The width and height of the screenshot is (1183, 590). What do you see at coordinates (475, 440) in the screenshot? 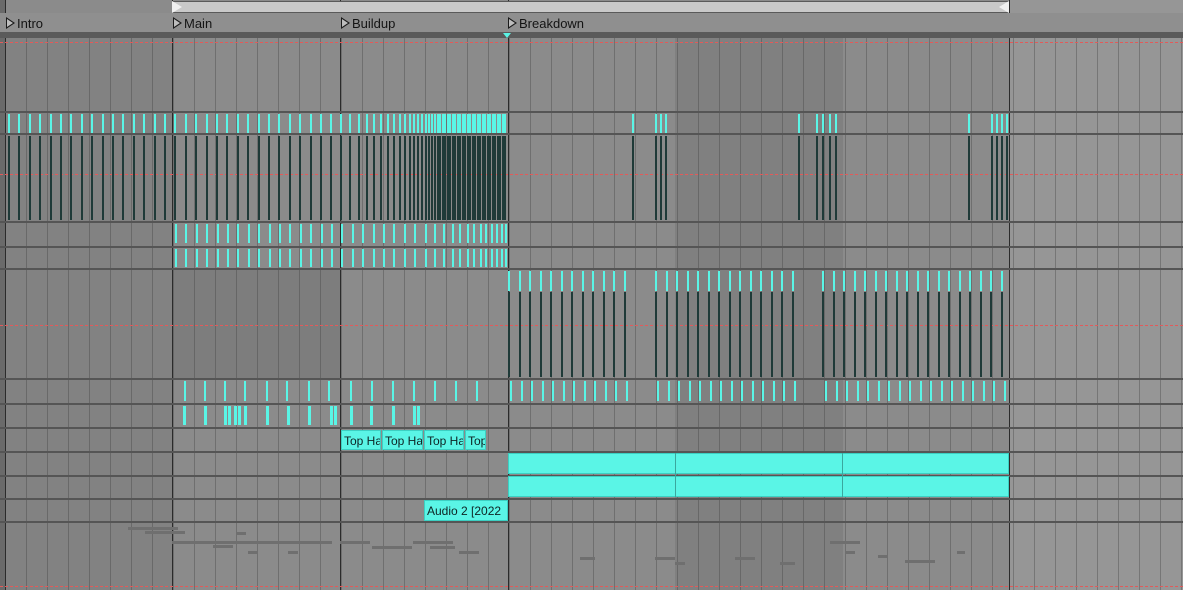
I see `clip-top-hat-4: Top` at bounding box center [475, 440].